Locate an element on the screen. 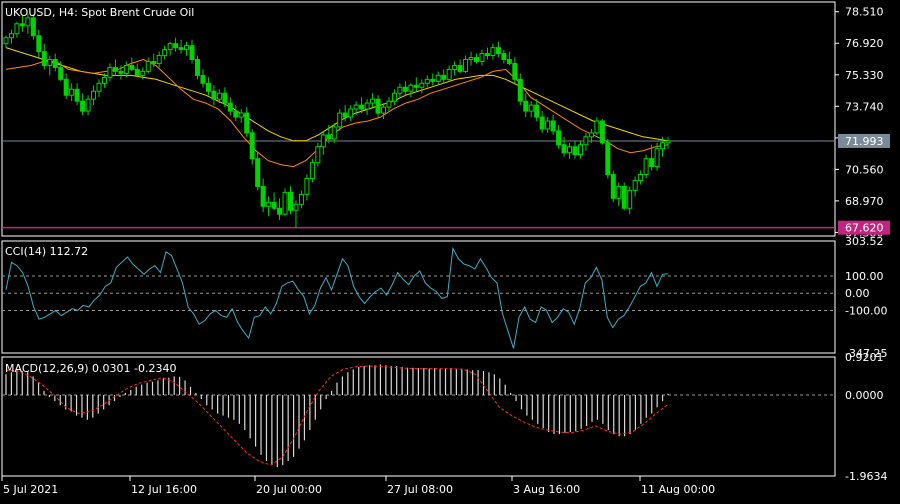 The image size is (900, 504). price-tick-label: 75.330 is located at coordinates (864, 75).